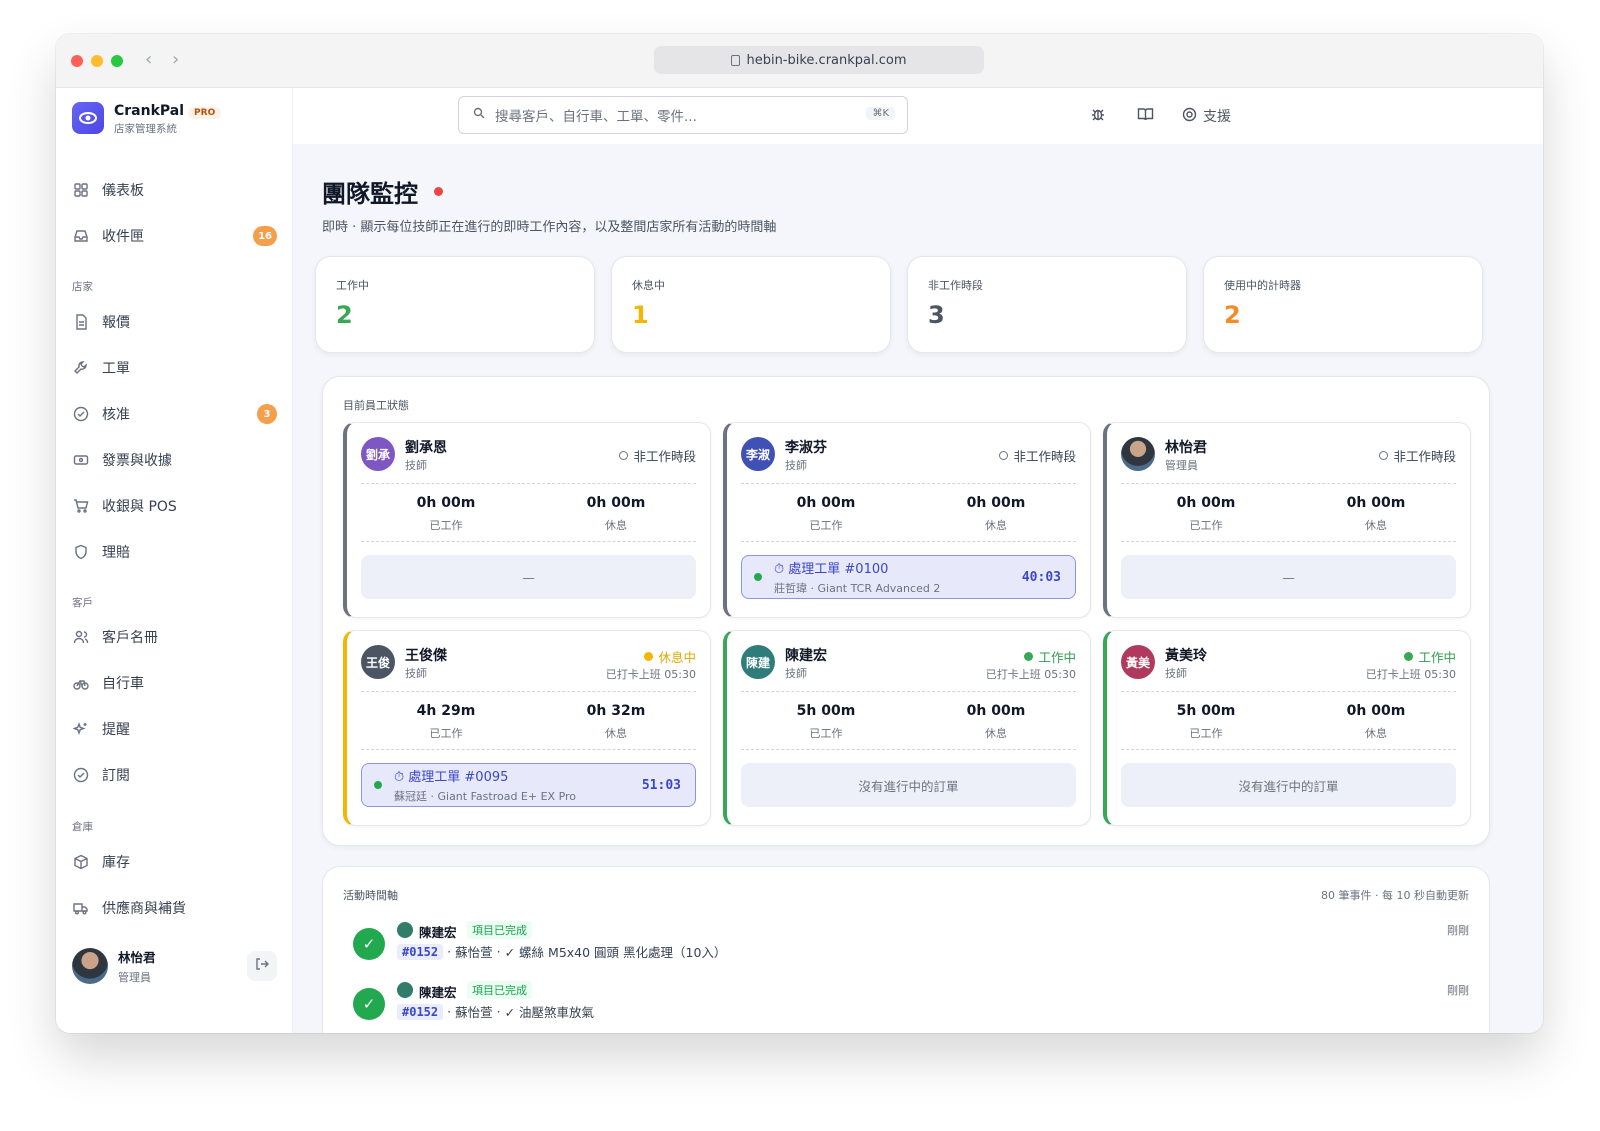 The height and width of the screenshot is (1131, 1600). What do you see at coordinates (174, 322) in the screenshot?
I see `sidebar-item-quotes: 報價` at bounding box center [174, 322].